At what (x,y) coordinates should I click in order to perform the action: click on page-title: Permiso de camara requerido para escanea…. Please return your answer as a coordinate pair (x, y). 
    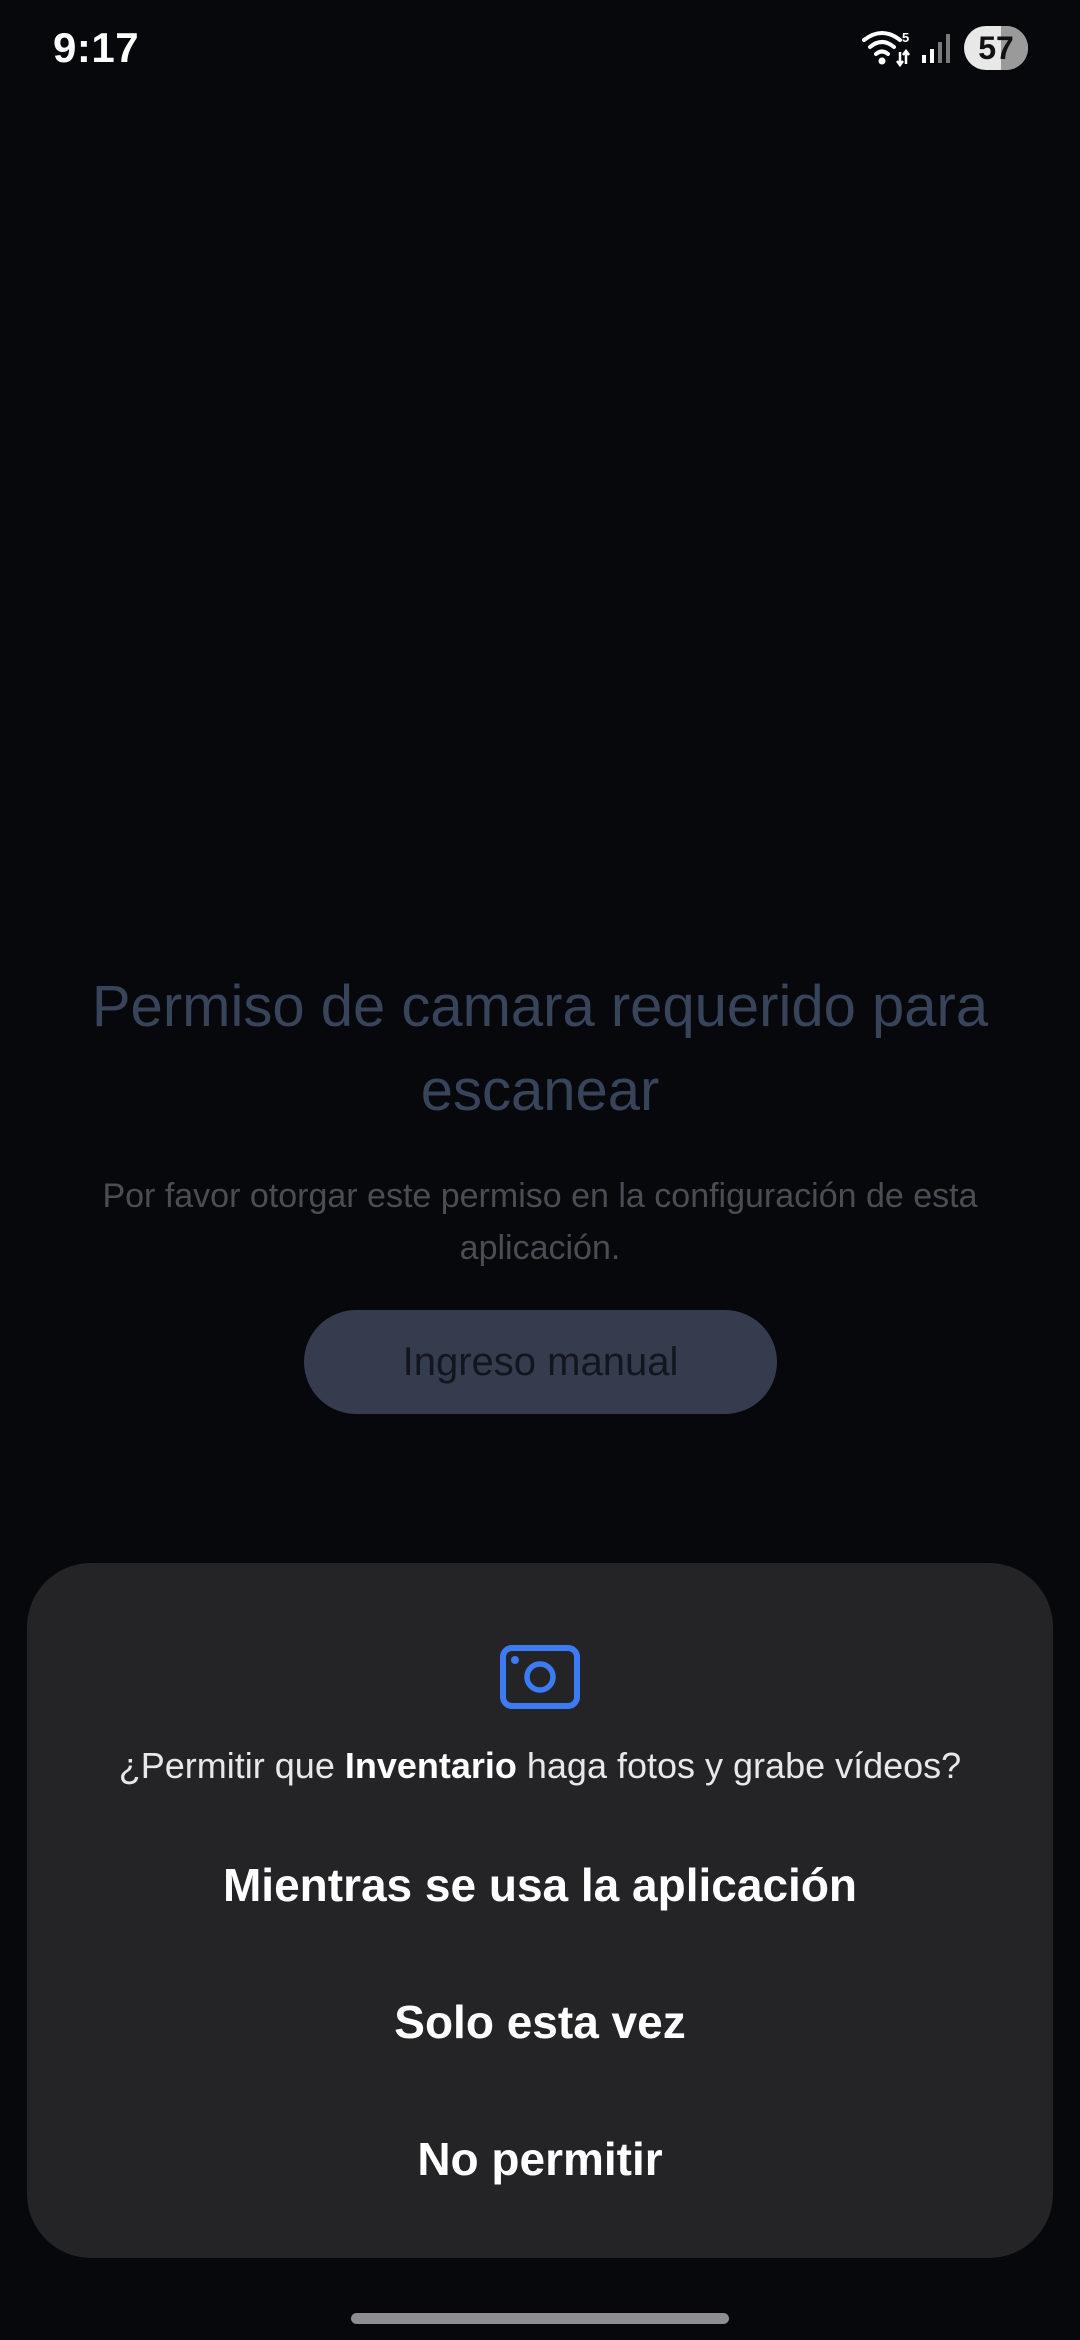
    Looking at the image, I should click on (540, 1048).